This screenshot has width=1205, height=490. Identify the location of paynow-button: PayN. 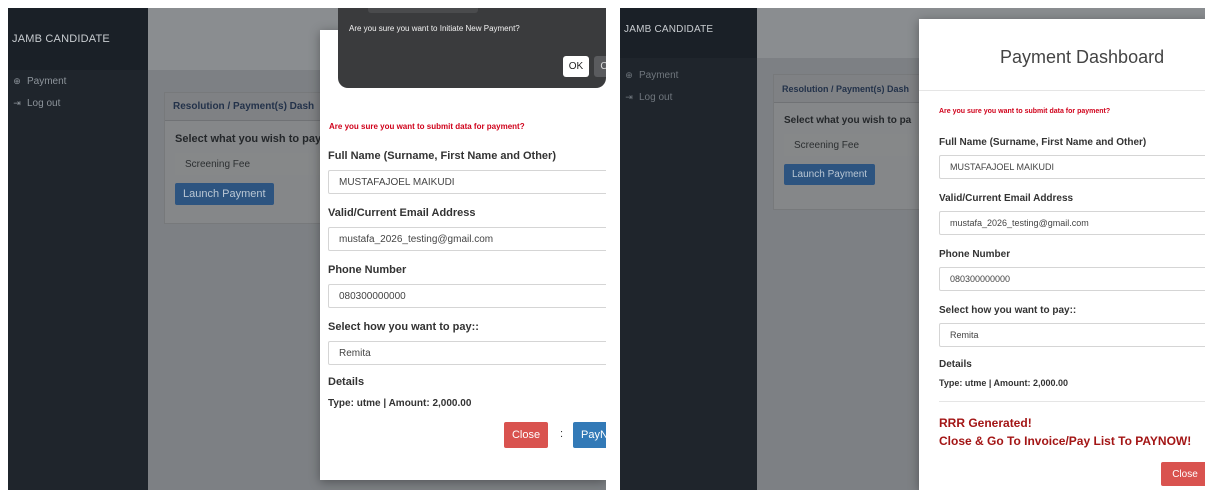
(589, 435).